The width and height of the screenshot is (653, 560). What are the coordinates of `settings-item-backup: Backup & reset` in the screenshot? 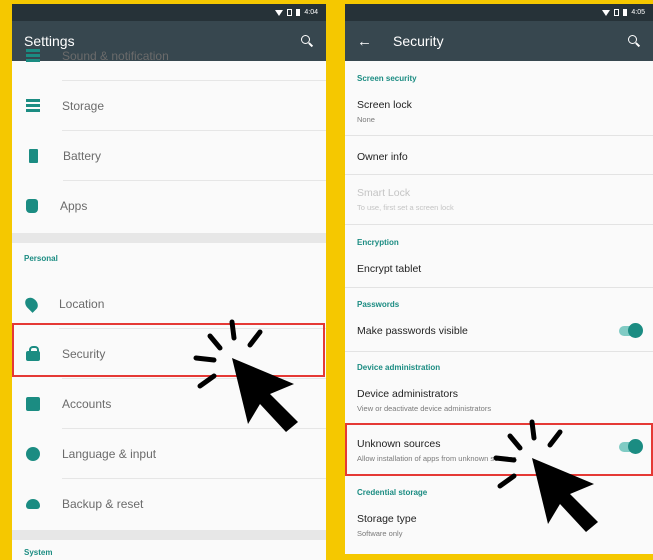 It's located at (169, 504).